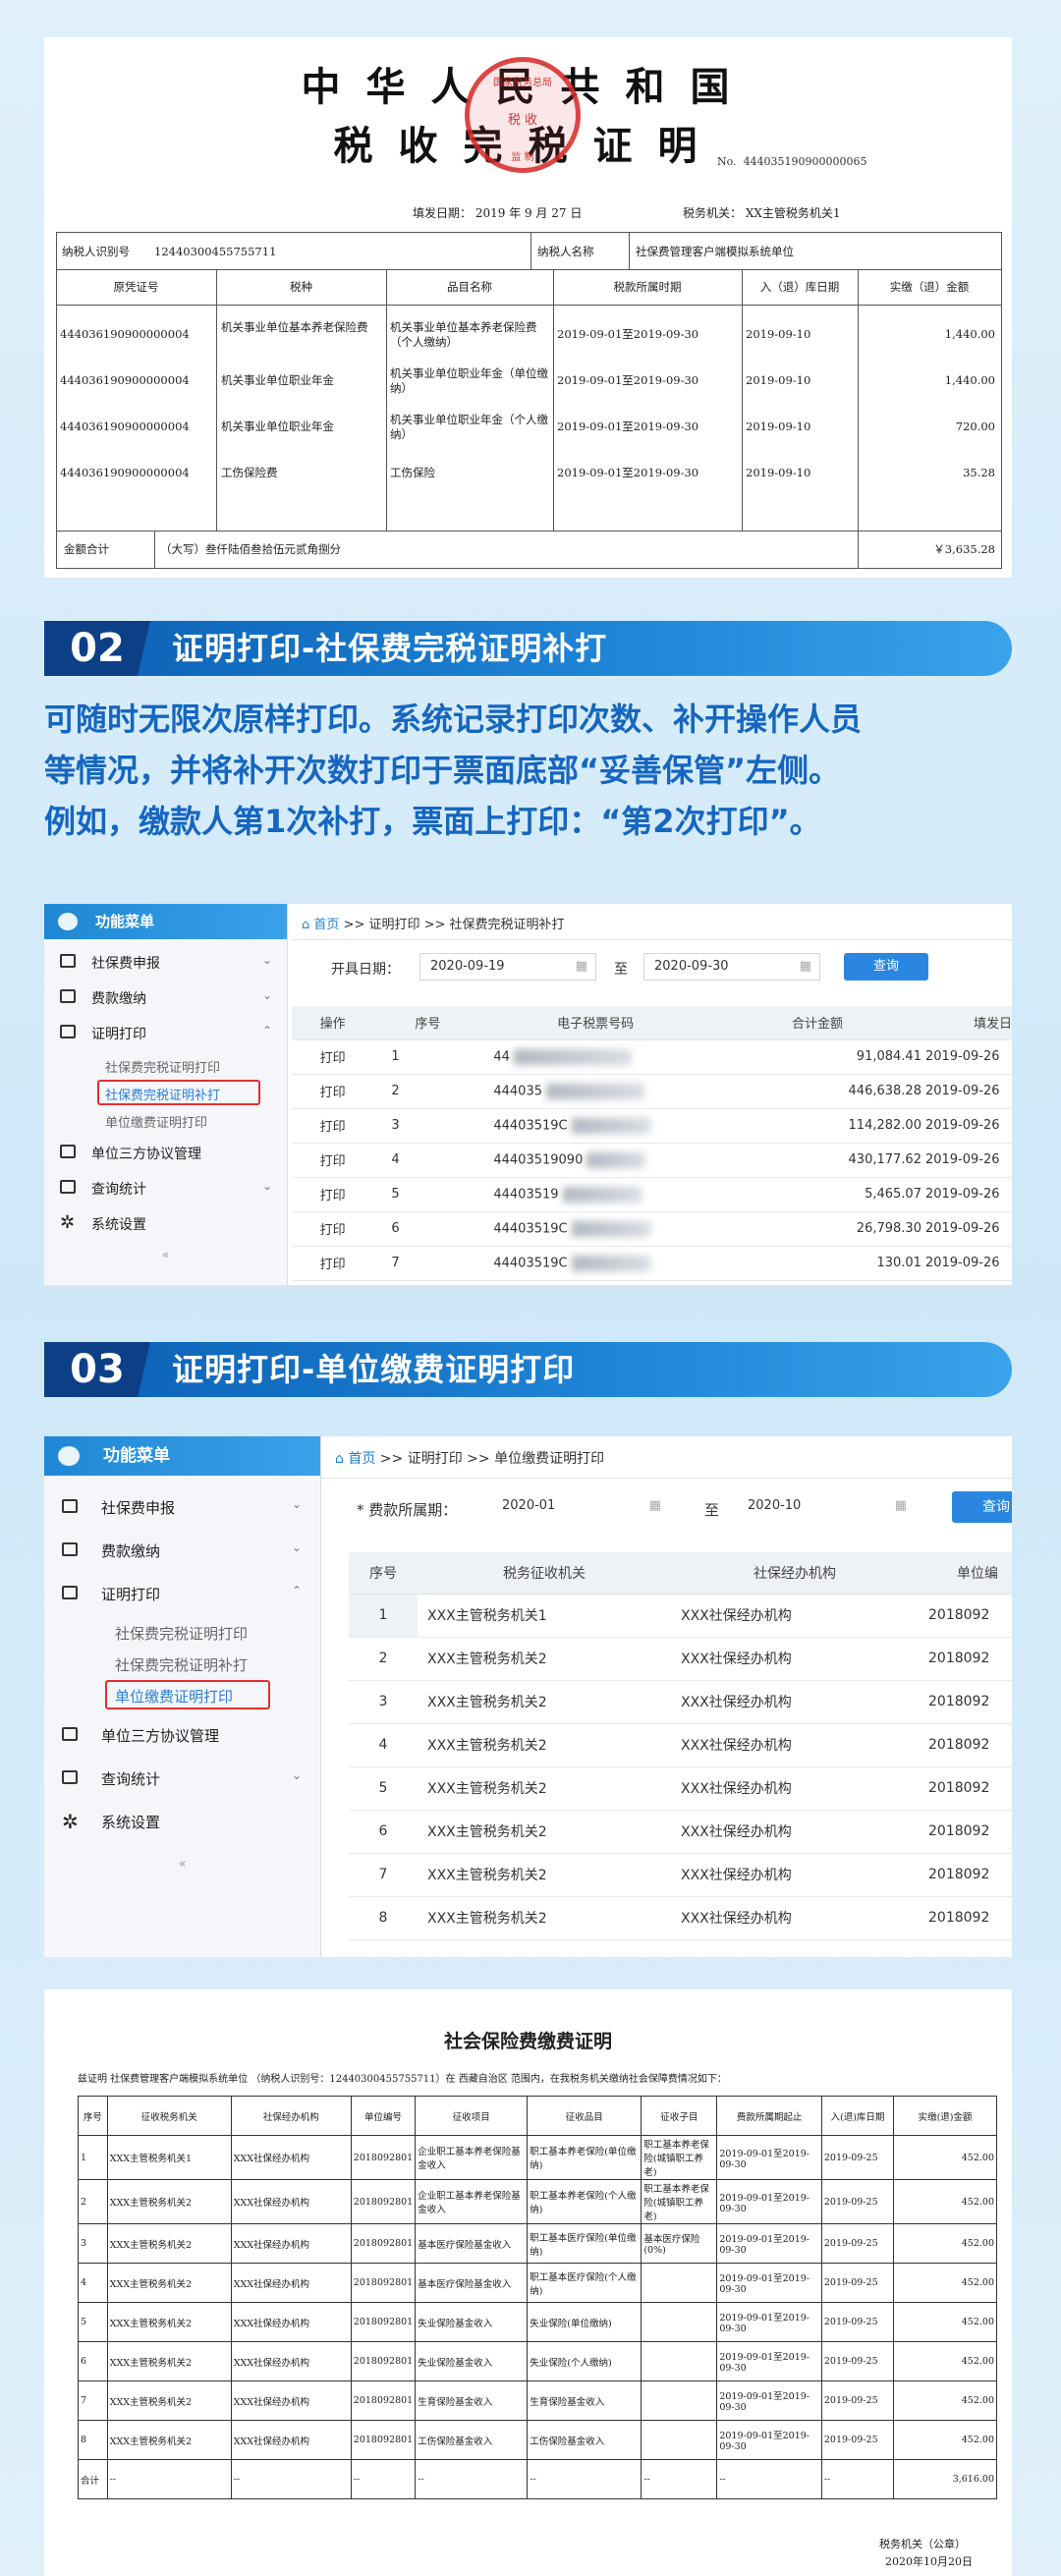  I want to click on cell-date: 2019-09-25, so click(857, 2440).